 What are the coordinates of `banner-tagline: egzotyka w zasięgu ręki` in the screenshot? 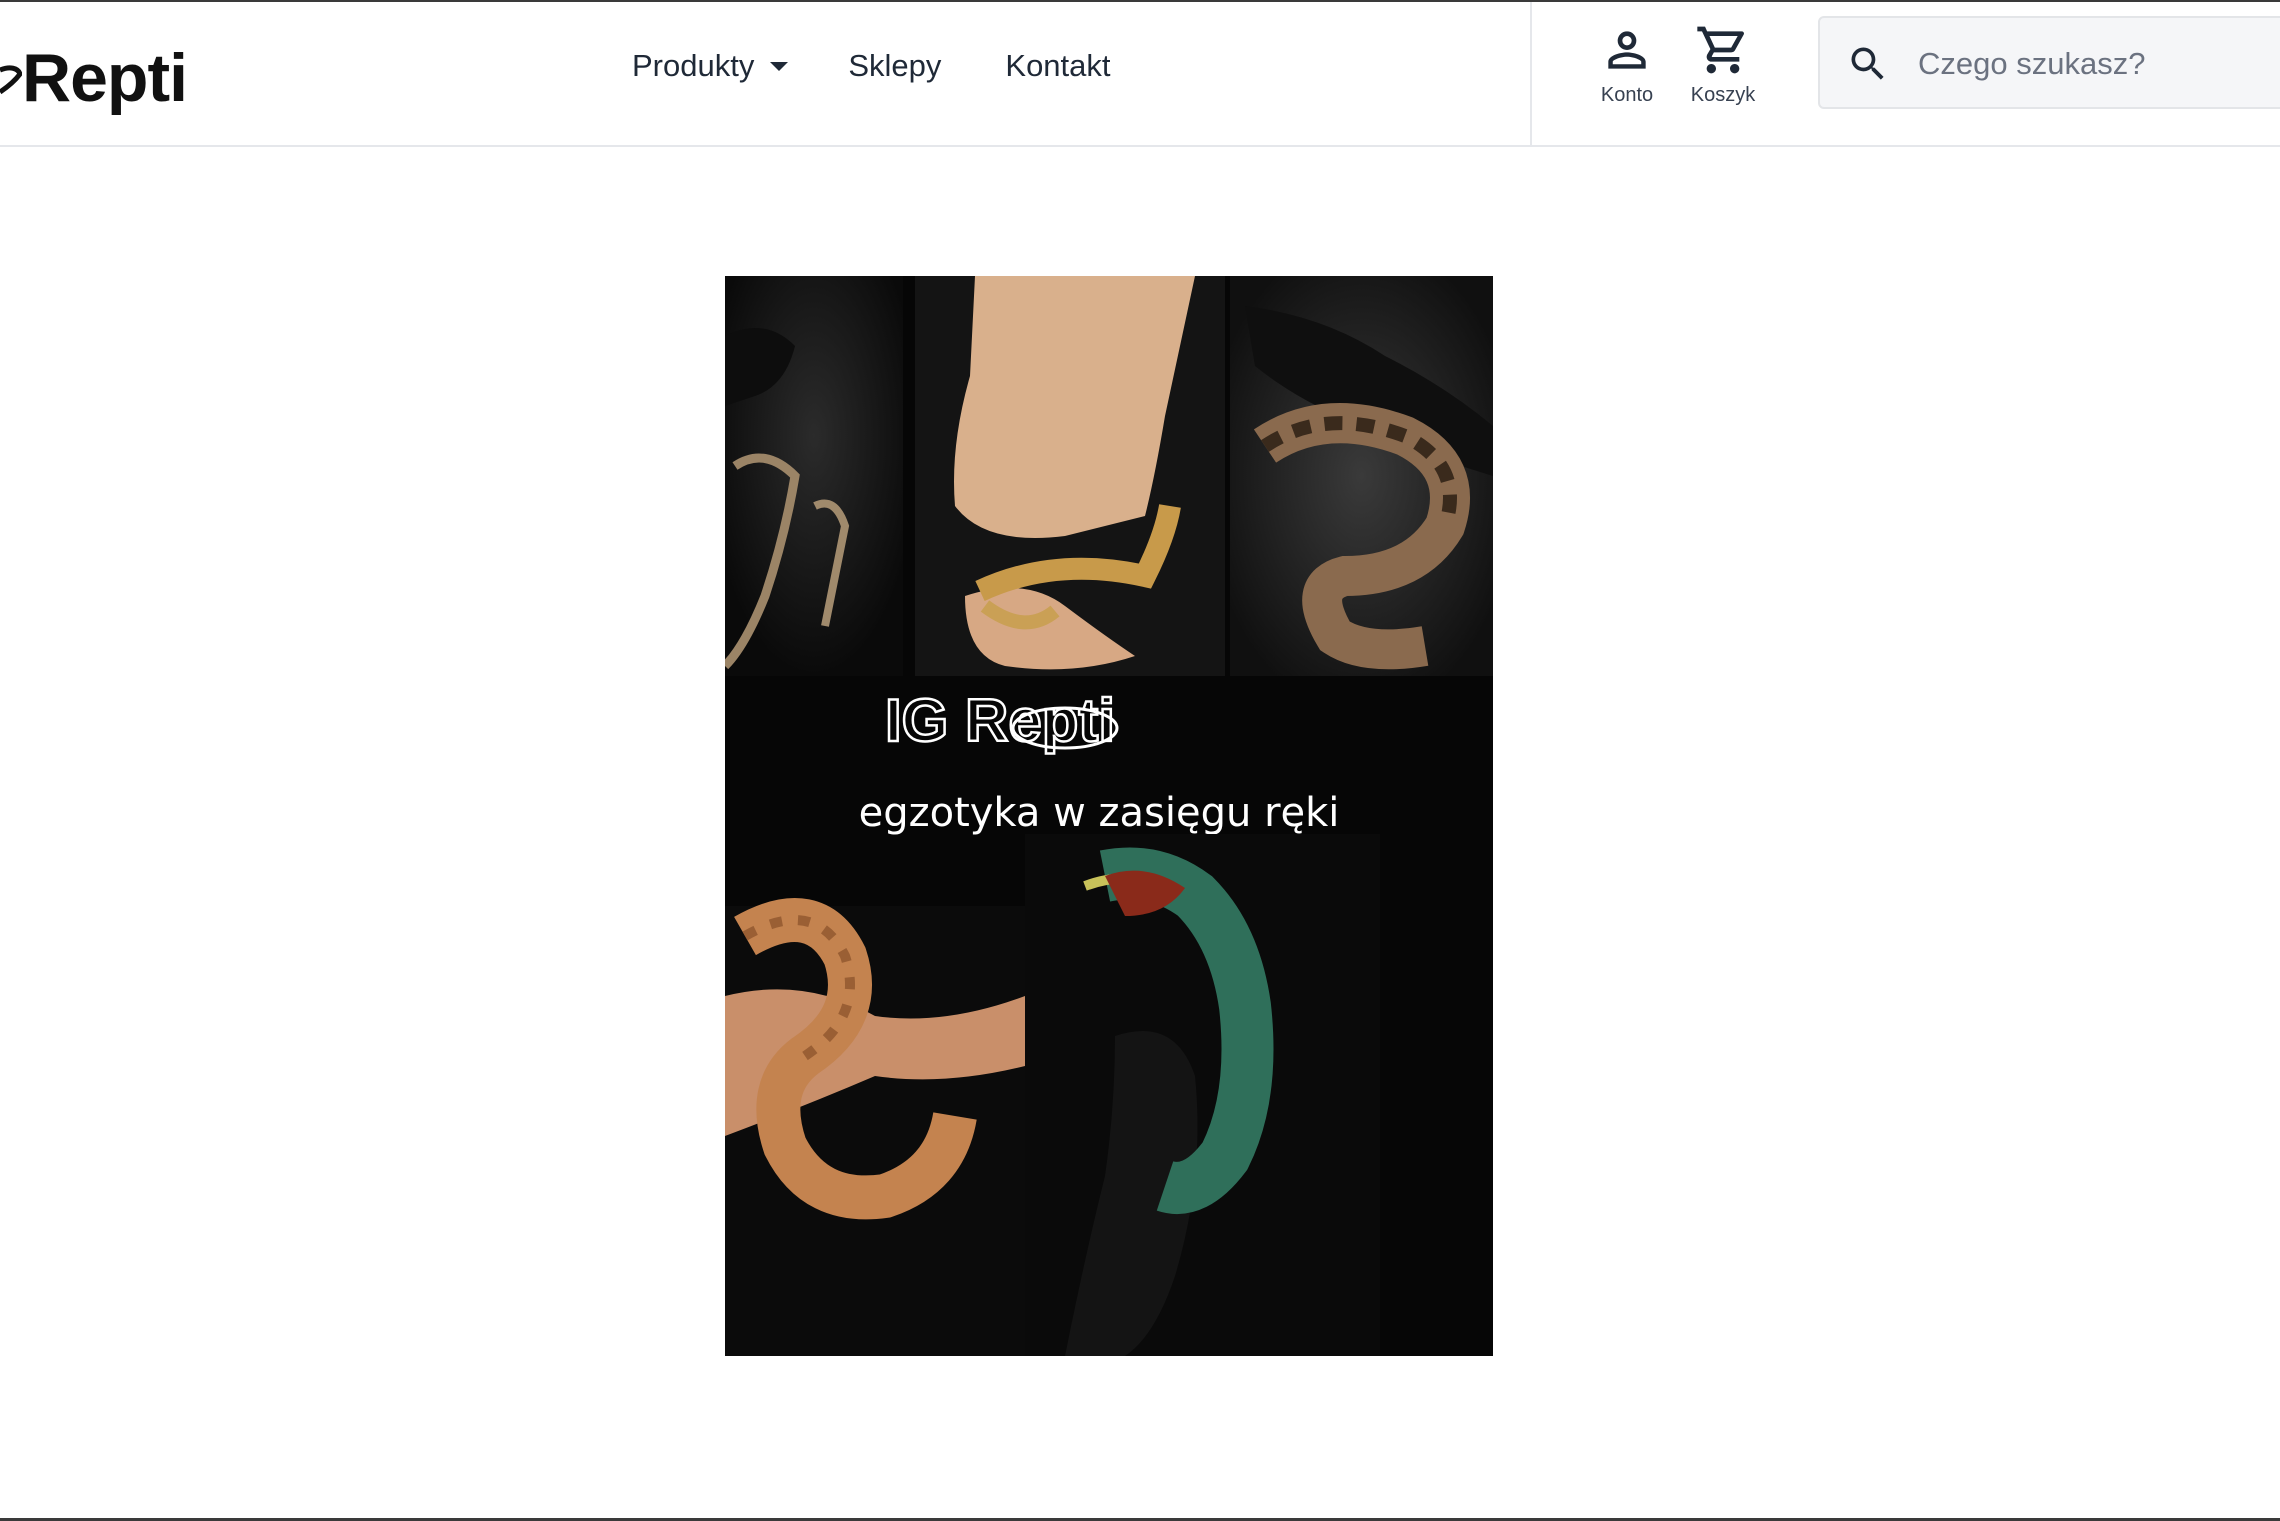 It's located at (1099, 813).